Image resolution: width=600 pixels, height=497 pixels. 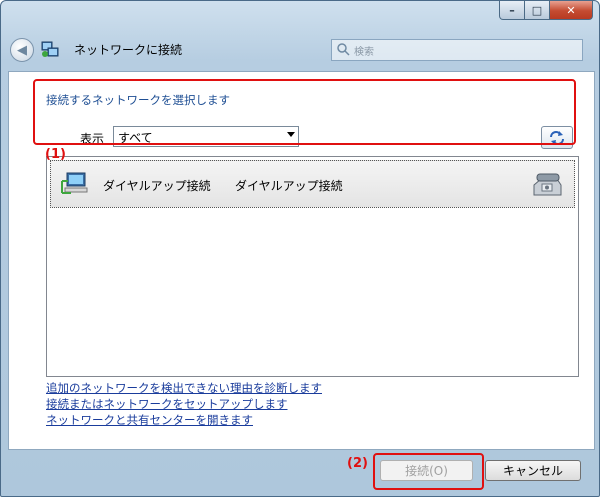 What do you see at coordinates (128, 50) in the screenshot?
I see `window-title: ネットワークに接続` at bounding box center [128, 50].